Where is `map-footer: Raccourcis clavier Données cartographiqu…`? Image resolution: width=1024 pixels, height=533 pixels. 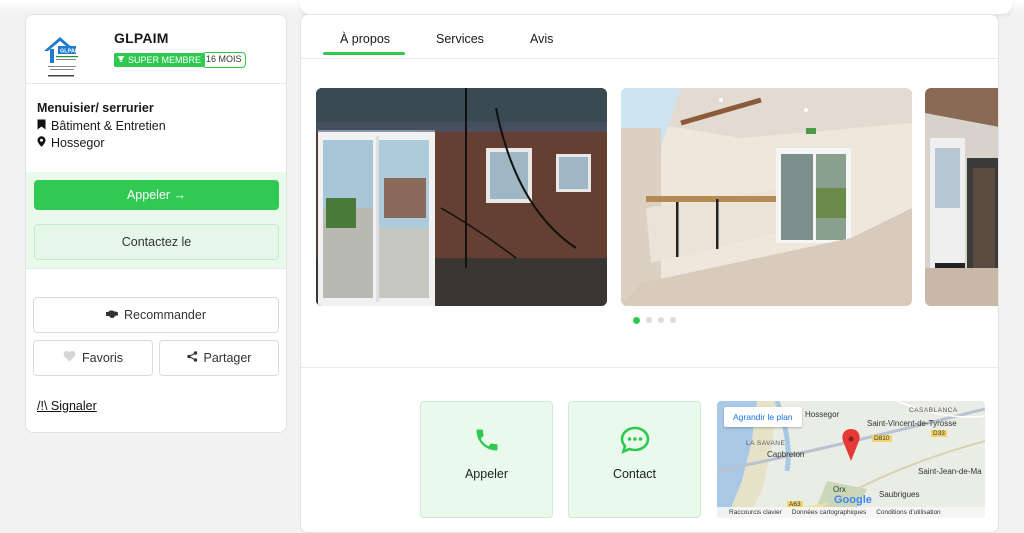 map-footer: Raccourcis clavier Données cartographiqu… is located at coordinates (851, 512).